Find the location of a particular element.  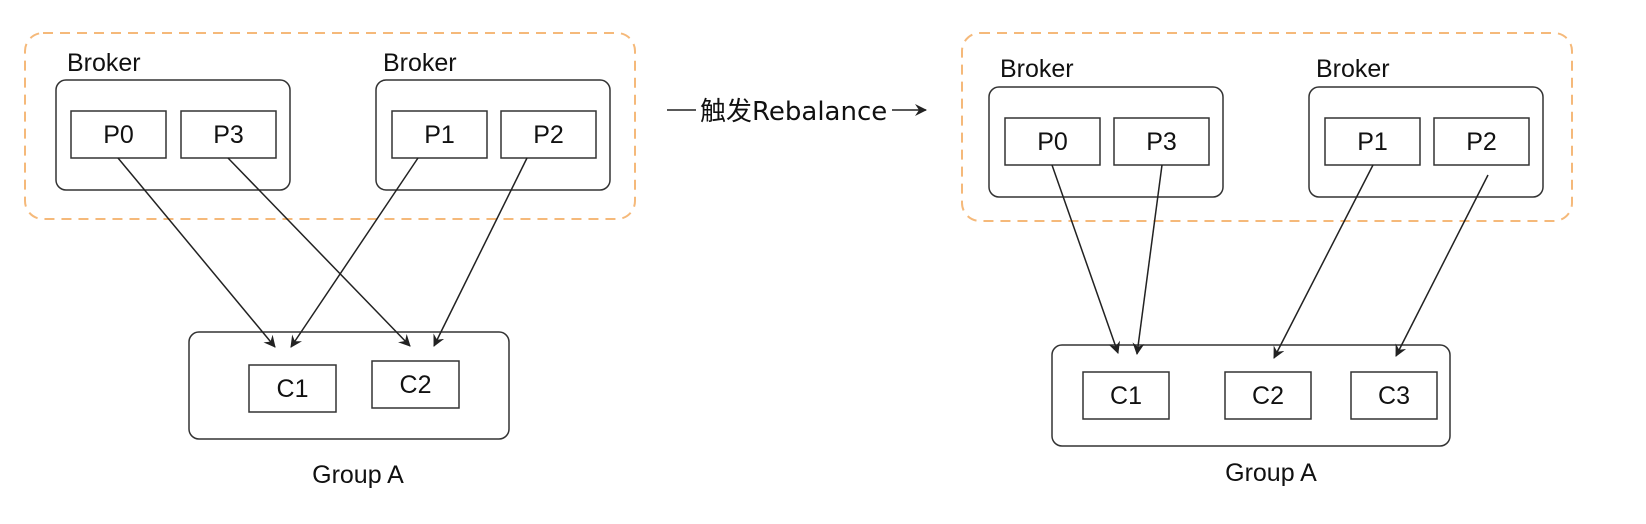

after-arrow-p2-c3 is located at coordinates (1442, 265).